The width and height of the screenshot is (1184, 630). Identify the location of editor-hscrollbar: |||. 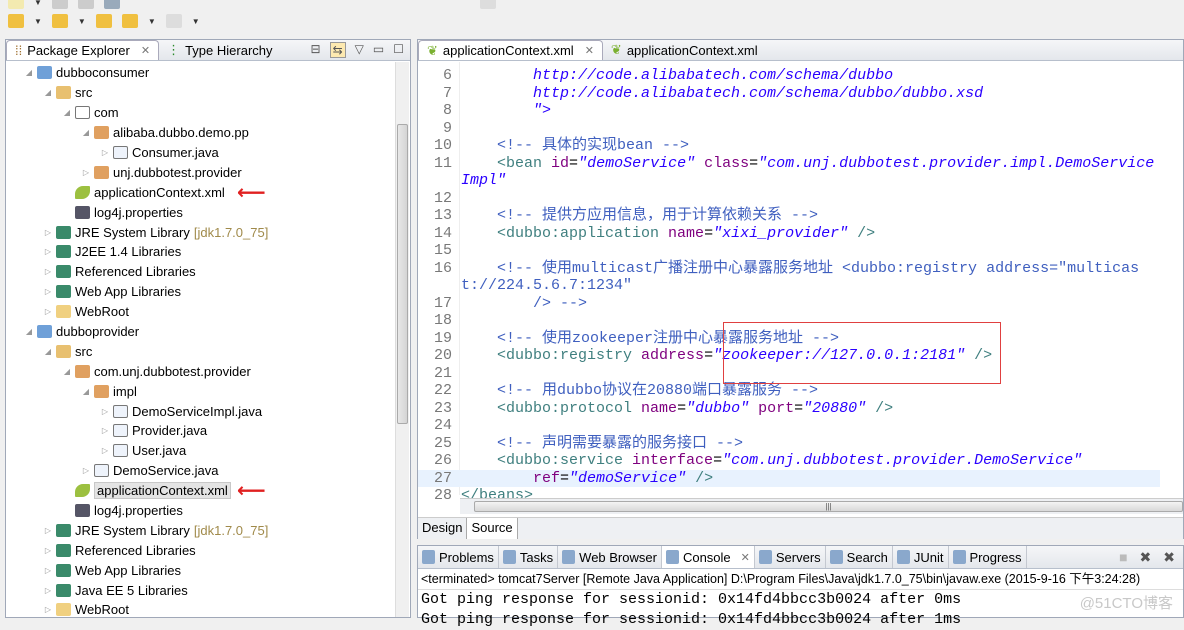
(821, 506).